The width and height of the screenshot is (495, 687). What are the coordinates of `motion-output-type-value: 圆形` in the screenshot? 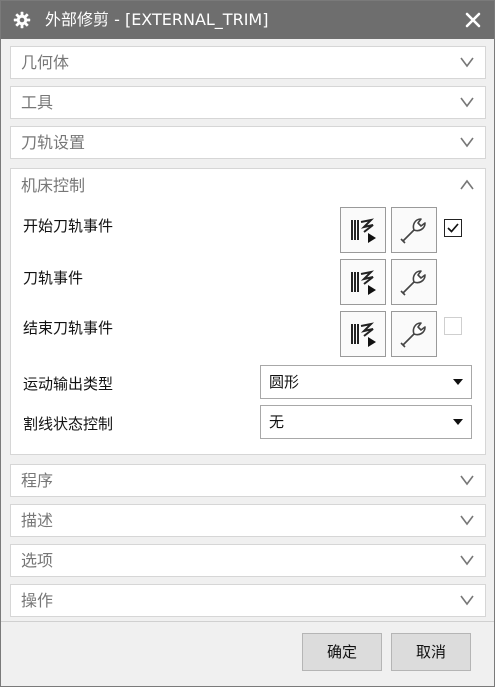 It's located at (284, 382).